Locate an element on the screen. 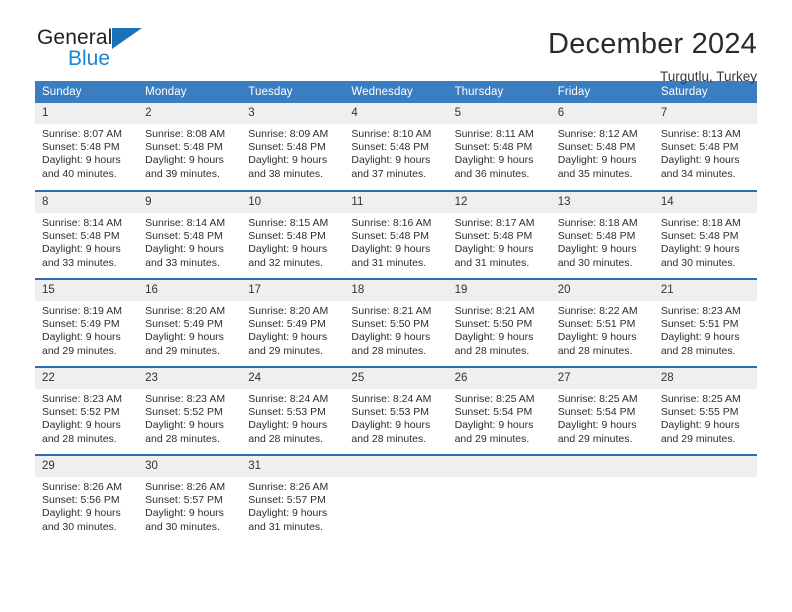  weekday-header-thursday: Thursday is located at coordinates (499, 92).